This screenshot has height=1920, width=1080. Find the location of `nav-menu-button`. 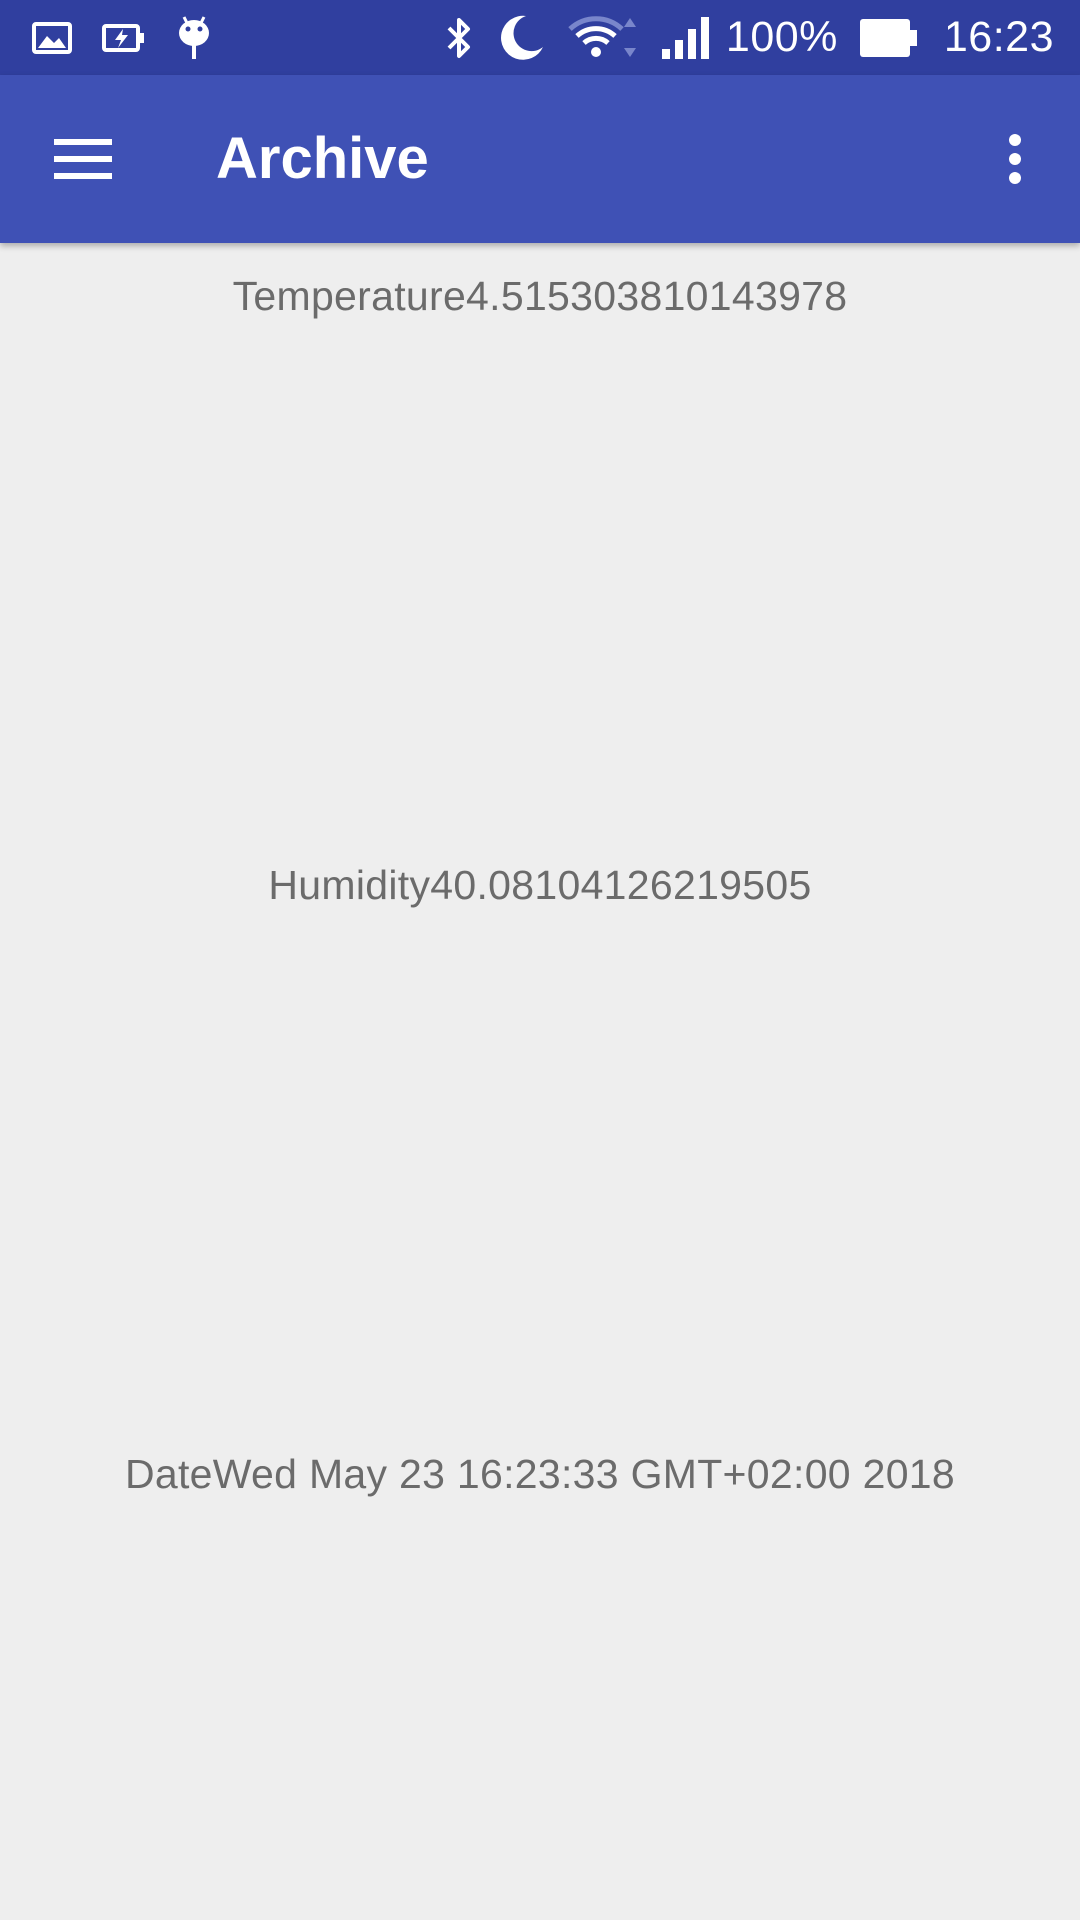

nav-menu-button is located at coordinates (83, 159).